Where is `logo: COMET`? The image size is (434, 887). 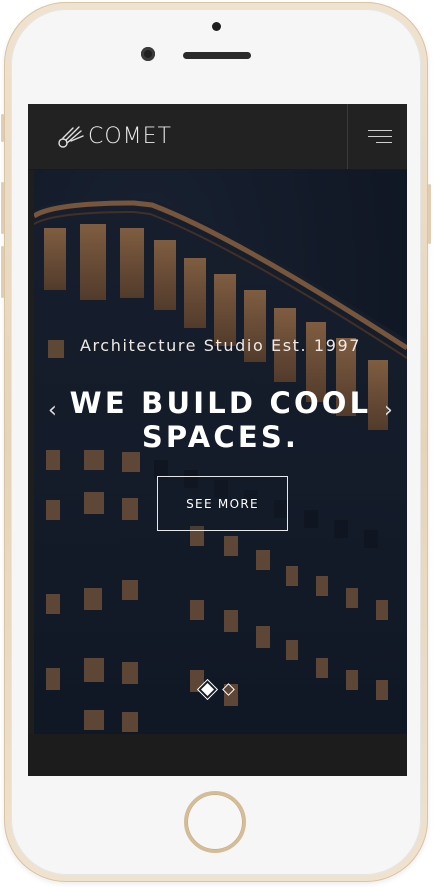
logo: COMET is located at coordinates (114, 136).